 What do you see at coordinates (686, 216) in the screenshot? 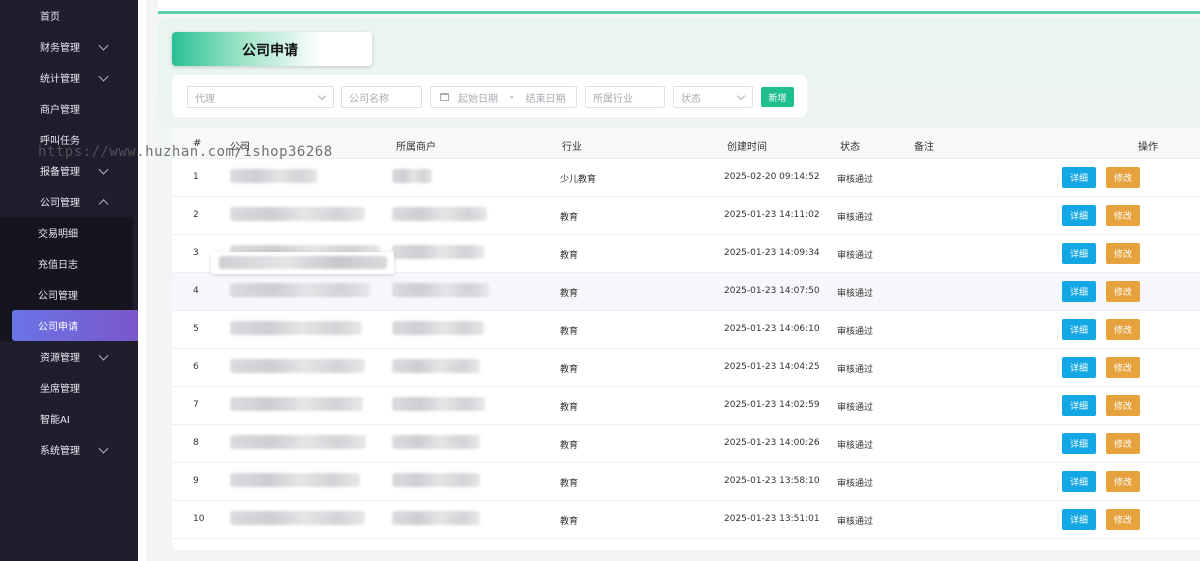
I see `table-row: 2 教育 2025-01-23 14:11:02 审核通过 详细 修改` at bounding box center [686, 216].